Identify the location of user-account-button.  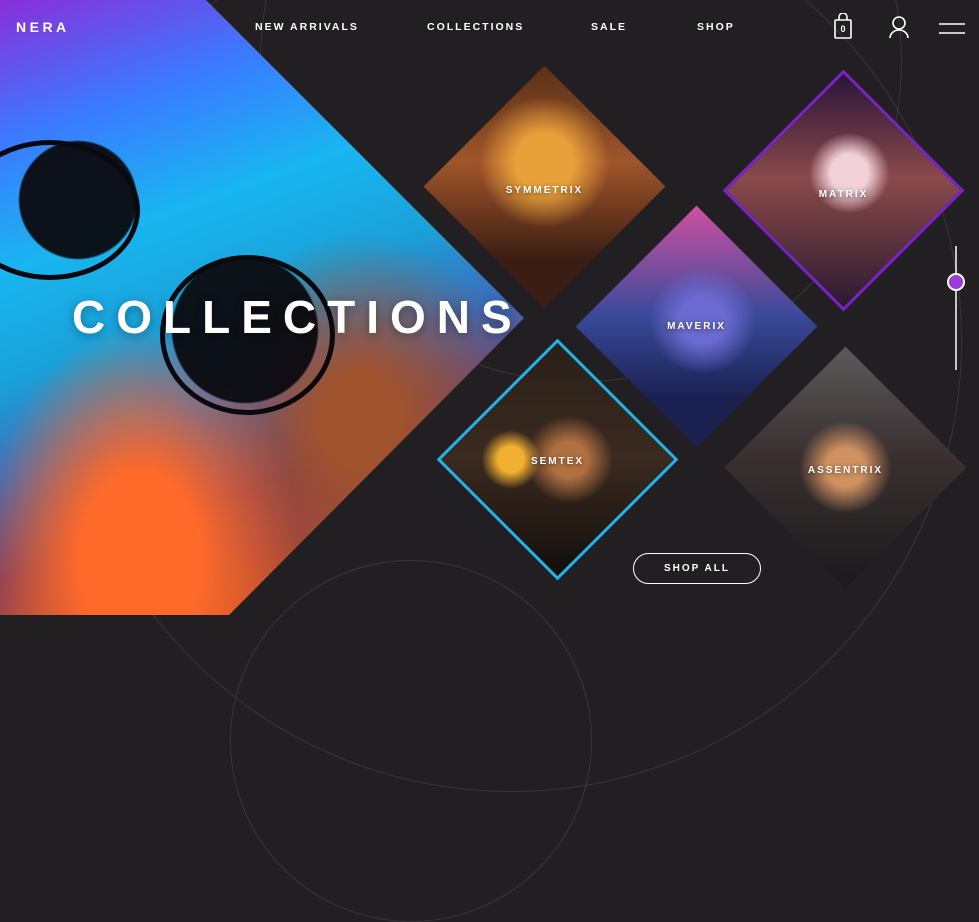
(899, 27).